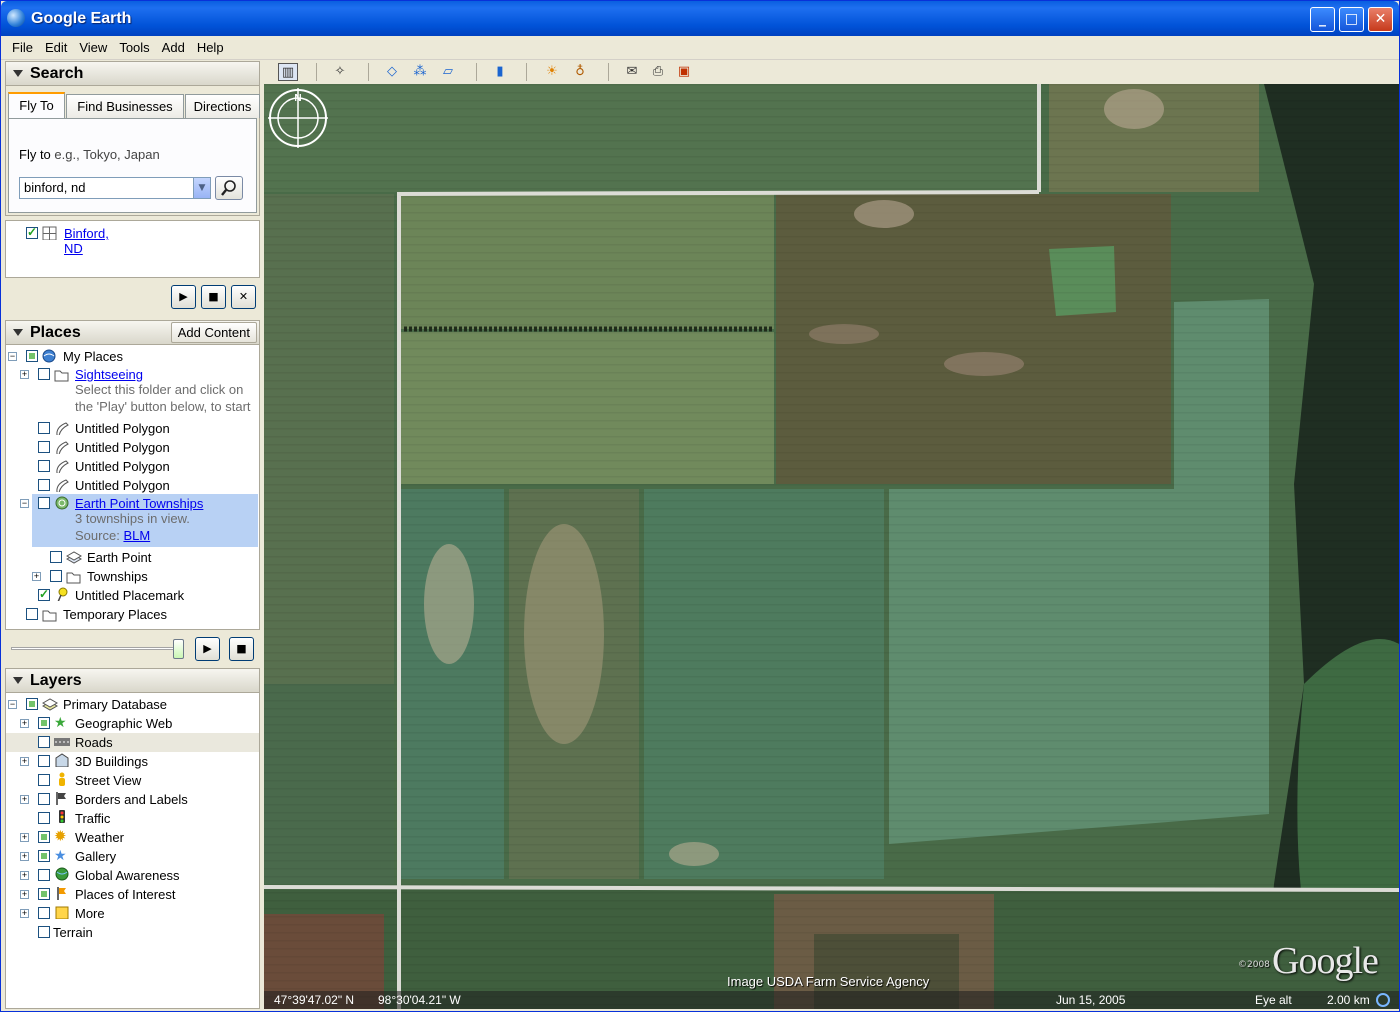 The height and width of the screenshot is (1012, 1400). Describe the element at coordinates (132, 576) in the screenshot. I see `tree-item-townships: + Townships` at that location.